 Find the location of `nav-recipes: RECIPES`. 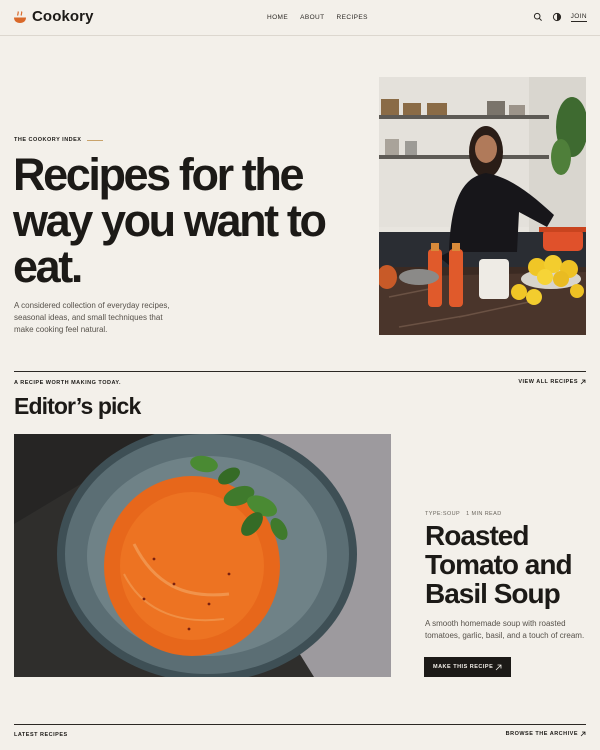

nav-recipes: RECIPES is located at coordinates (352, 17).